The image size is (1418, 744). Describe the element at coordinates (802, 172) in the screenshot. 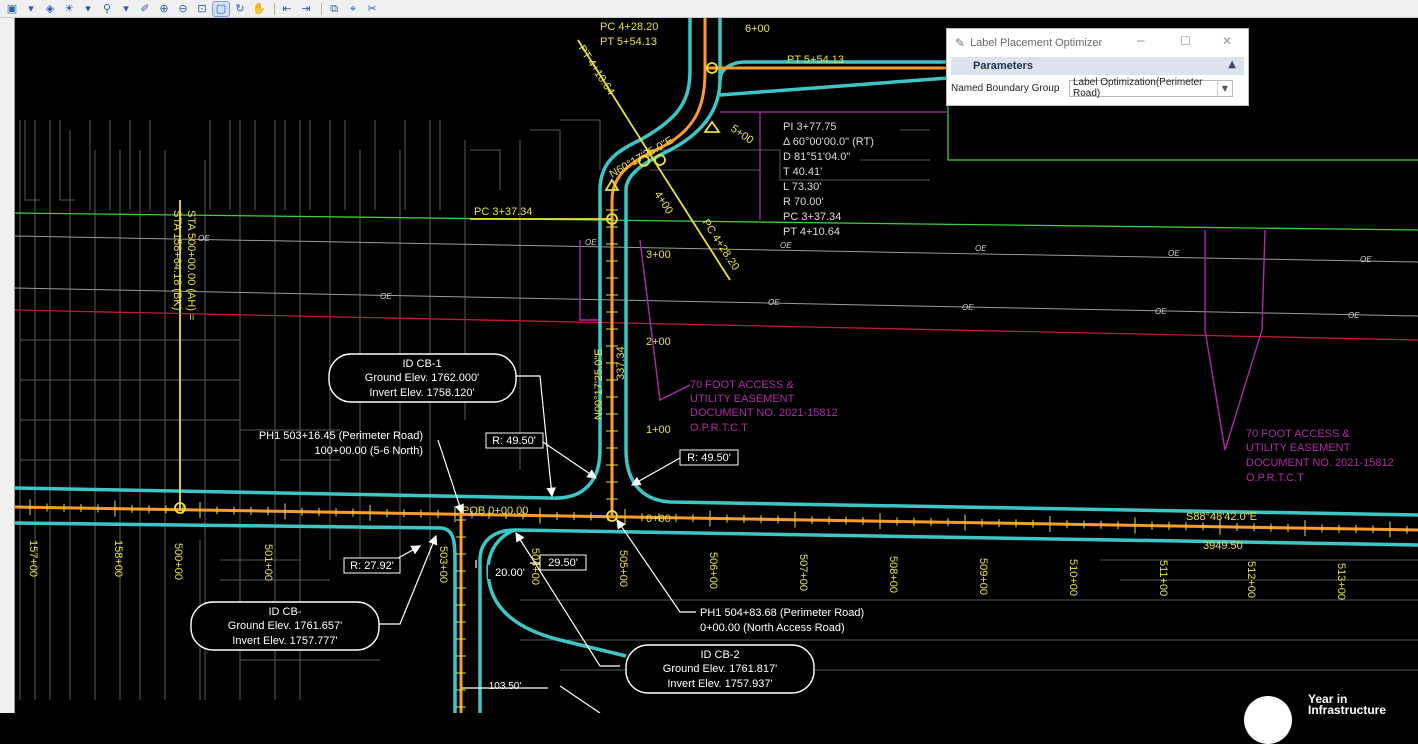

I see `curve-data-line: T 40.41'` at that location.